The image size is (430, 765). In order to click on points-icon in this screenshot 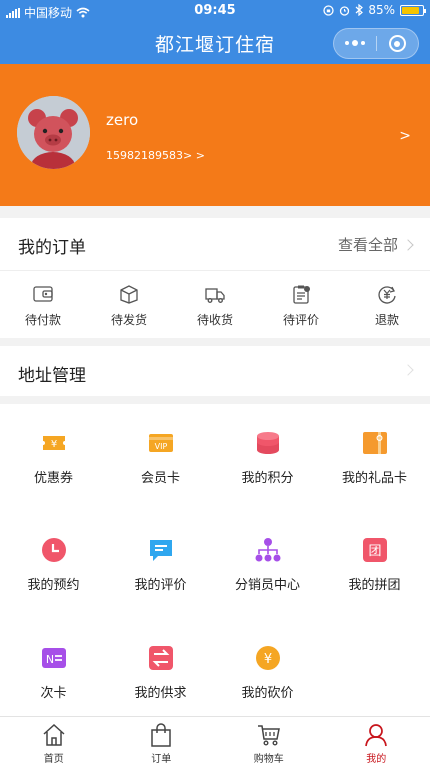, I will do `click(267, 443)`.